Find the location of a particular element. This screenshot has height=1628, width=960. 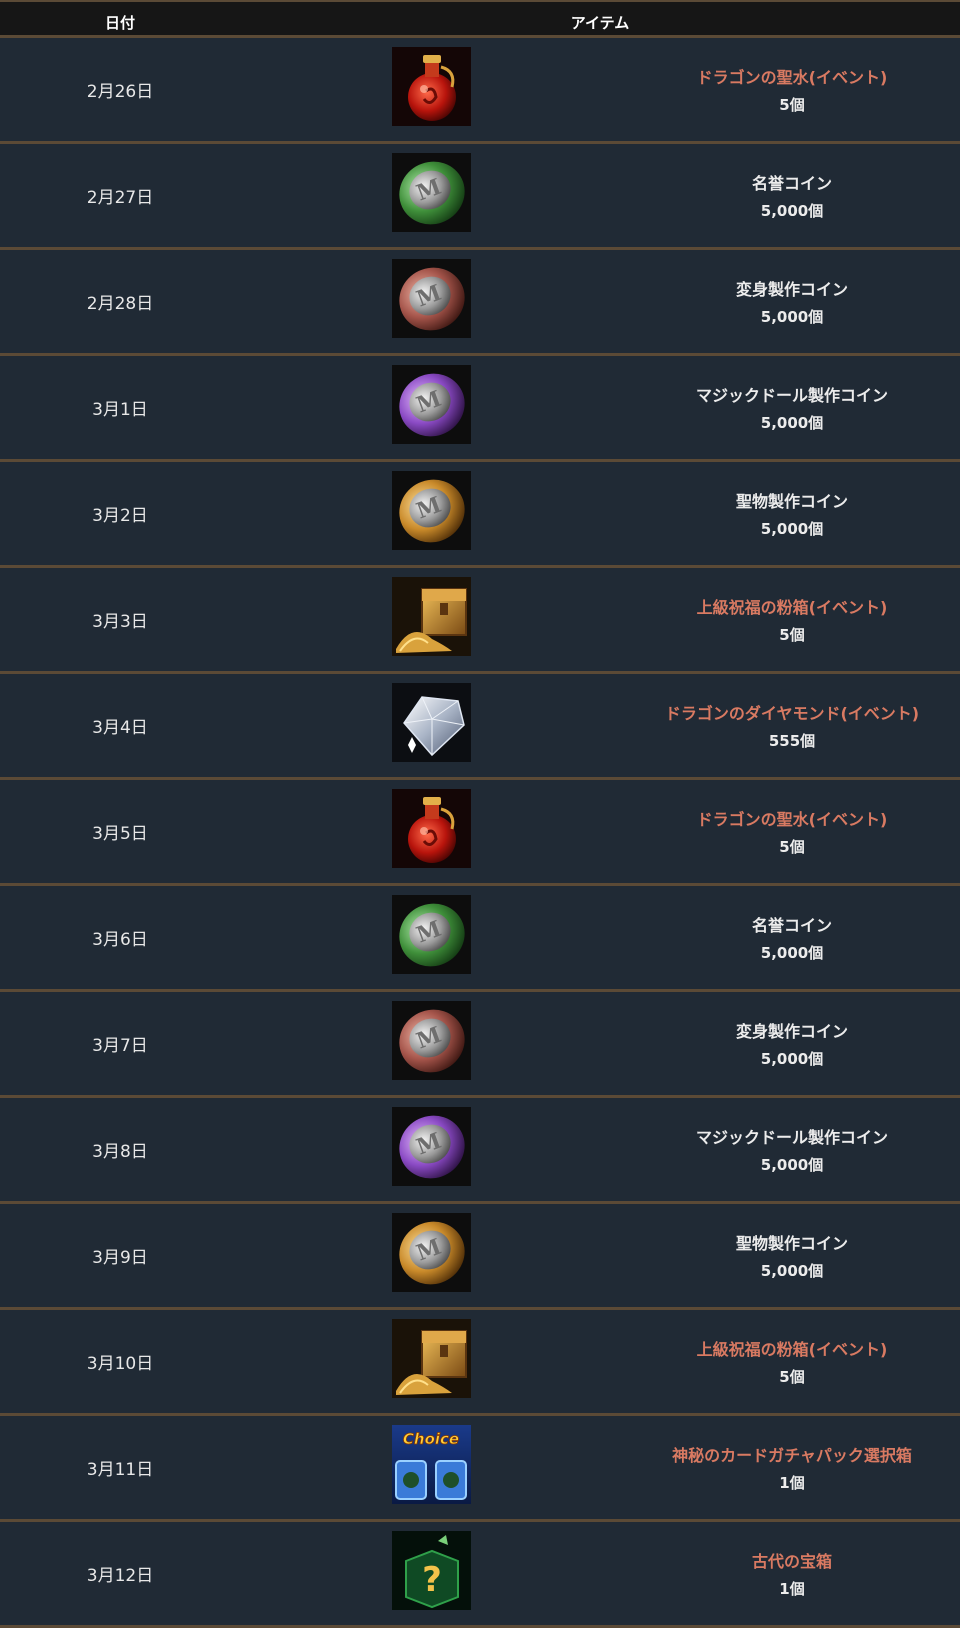

table-row: 3月7日 M 変身製作コイン 5,000個 is located at coordinates (480, 1045).